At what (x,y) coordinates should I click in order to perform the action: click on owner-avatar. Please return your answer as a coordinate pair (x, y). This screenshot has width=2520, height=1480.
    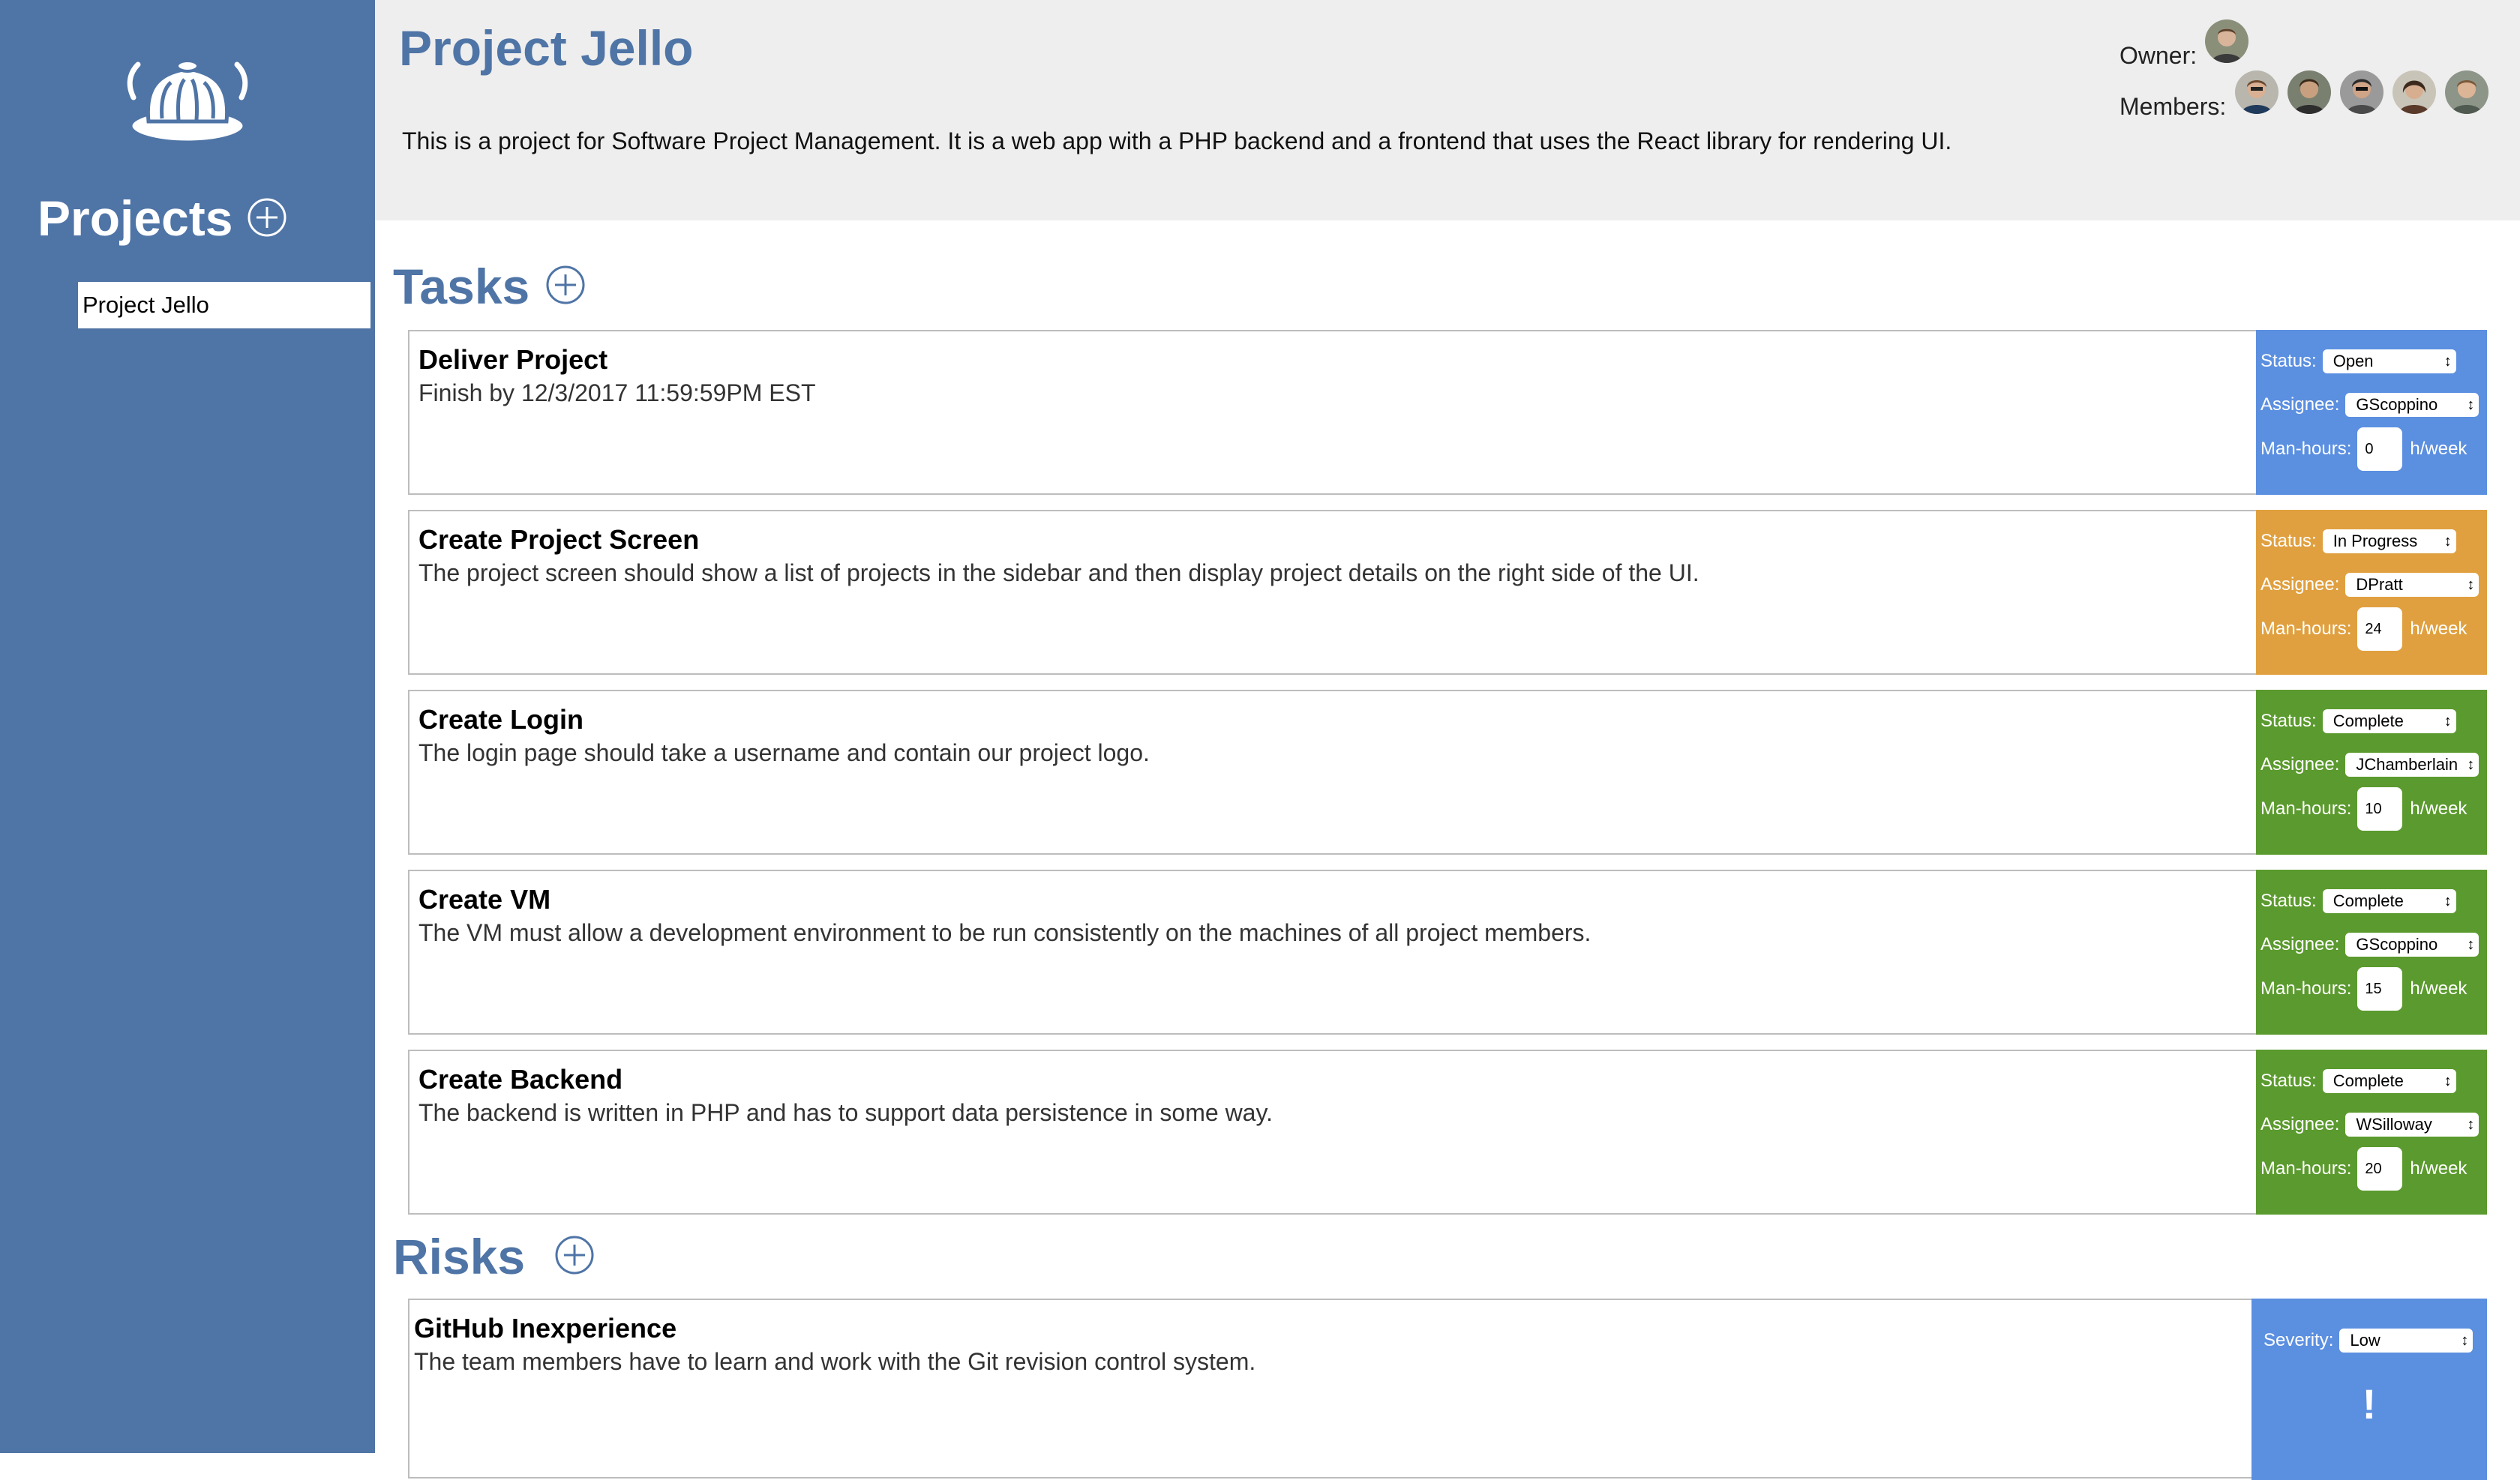
    Looking at the image, I should click on (2226, 41).